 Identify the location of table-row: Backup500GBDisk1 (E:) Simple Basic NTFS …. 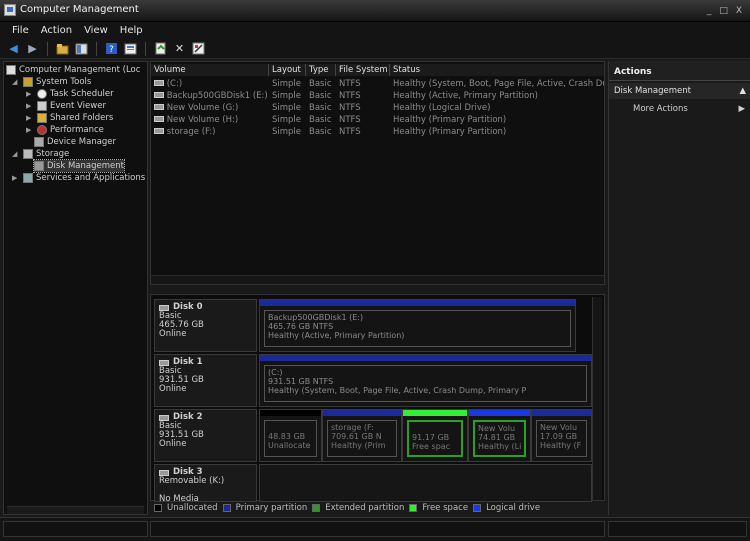
(377, 96).